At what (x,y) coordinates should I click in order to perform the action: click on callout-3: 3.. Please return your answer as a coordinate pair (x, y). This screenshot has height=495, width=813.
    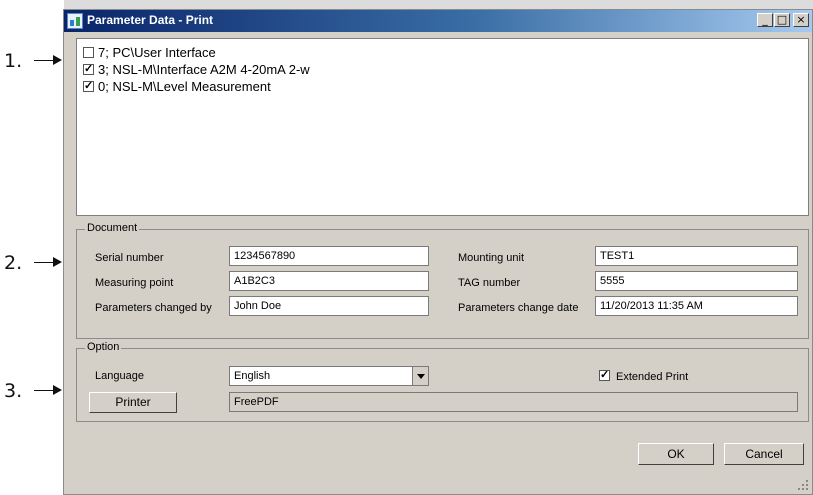
    Looking at the image, I should click on (34, 391).